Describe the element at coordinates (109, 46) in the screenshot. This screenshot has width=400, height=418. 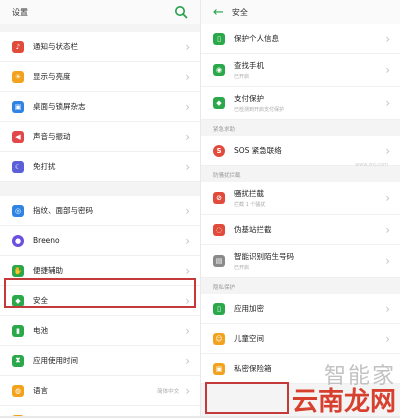
I see `list-item-text: 通知与状态栏` at that location.